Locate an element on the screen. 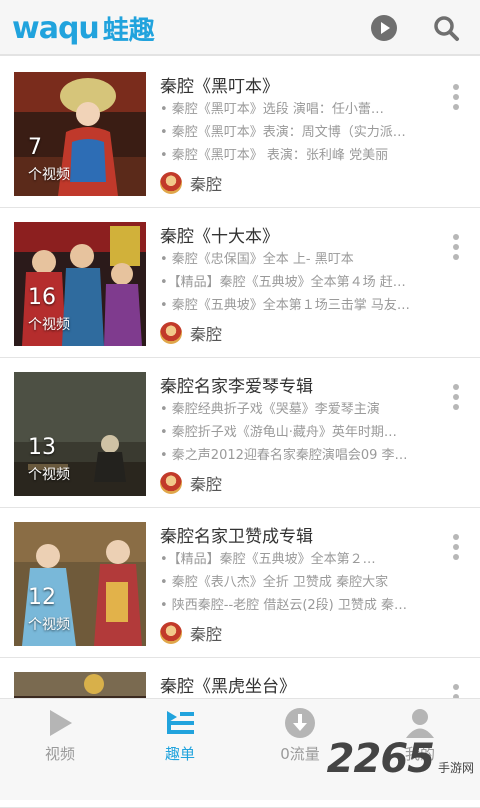  playlist-thumbnail: 13 个视频 is located at coordinates (80, 434).